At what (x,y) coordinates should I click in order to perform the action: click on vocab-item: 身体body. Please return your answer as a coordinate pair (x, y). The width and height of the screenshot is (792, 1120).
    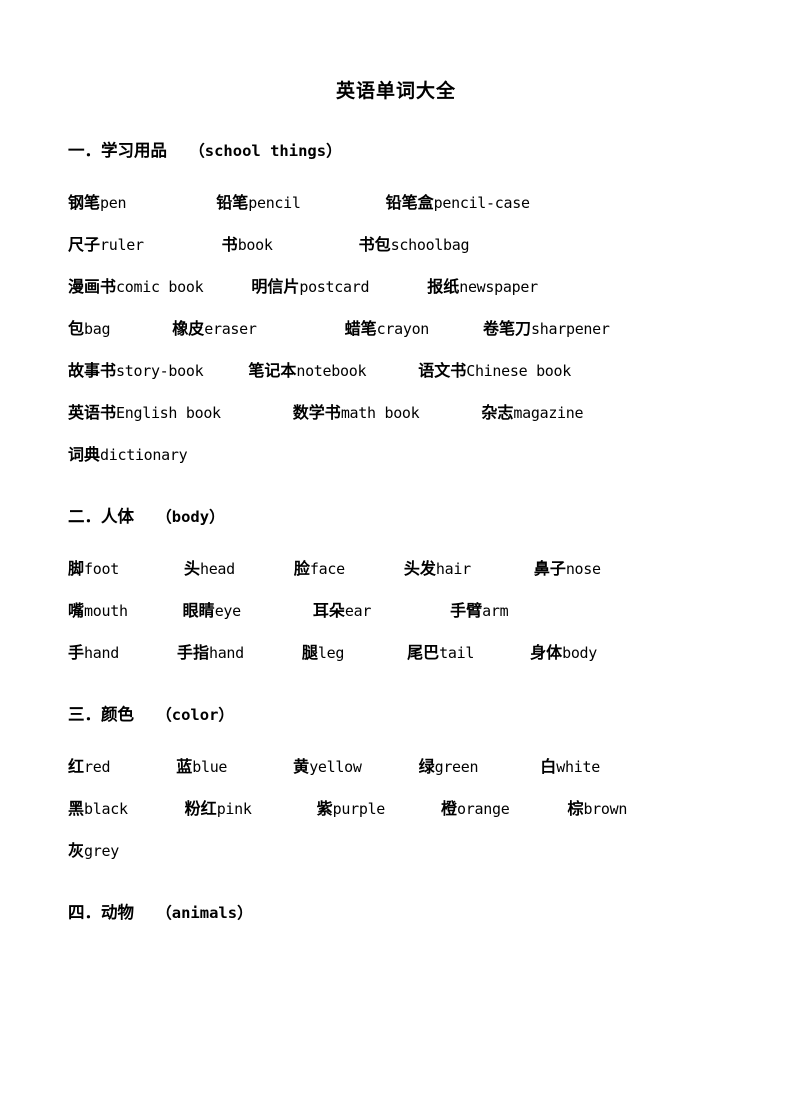
    Looking at the image, I should click on (563, 655).